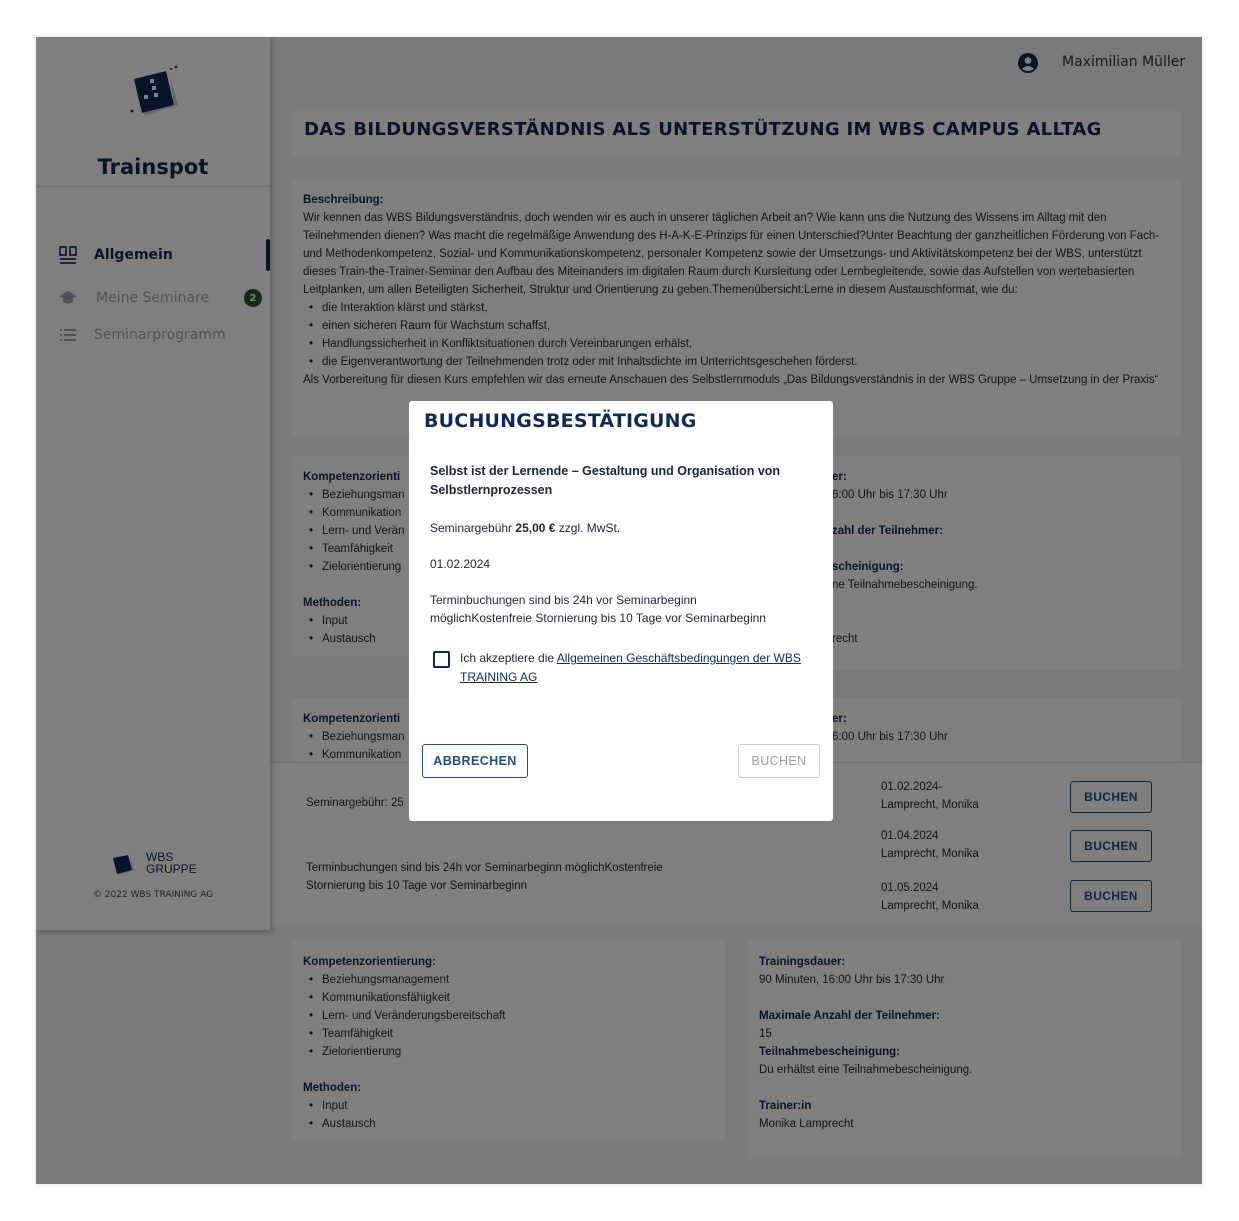 The width and height of the screenshot is (1239, 1221). I want to click on confirm-book-button: BUCHEN, so click(779, 761).